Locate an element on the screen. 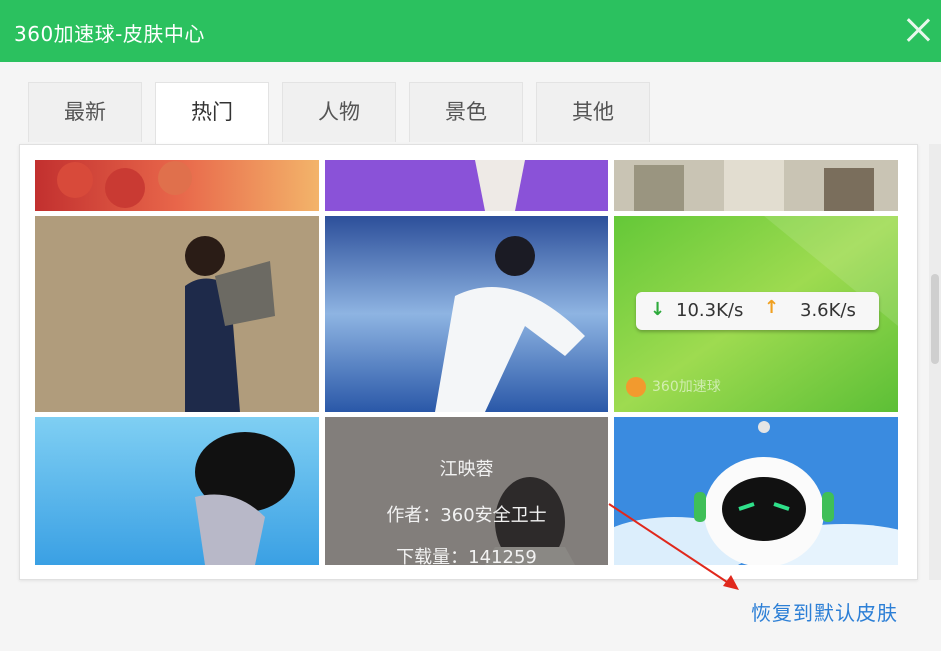  skin-thumbnail-hovered: 江映蓉 作者：360安全卫士 下载量：141259 is located at coordinates (466, 491).